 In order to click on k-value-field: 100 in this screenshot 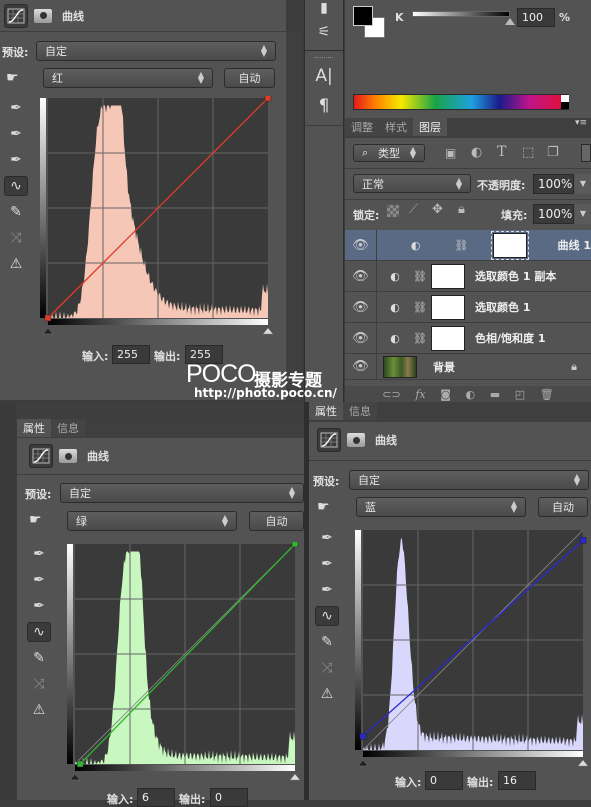, I will do `click(536, 17)`.